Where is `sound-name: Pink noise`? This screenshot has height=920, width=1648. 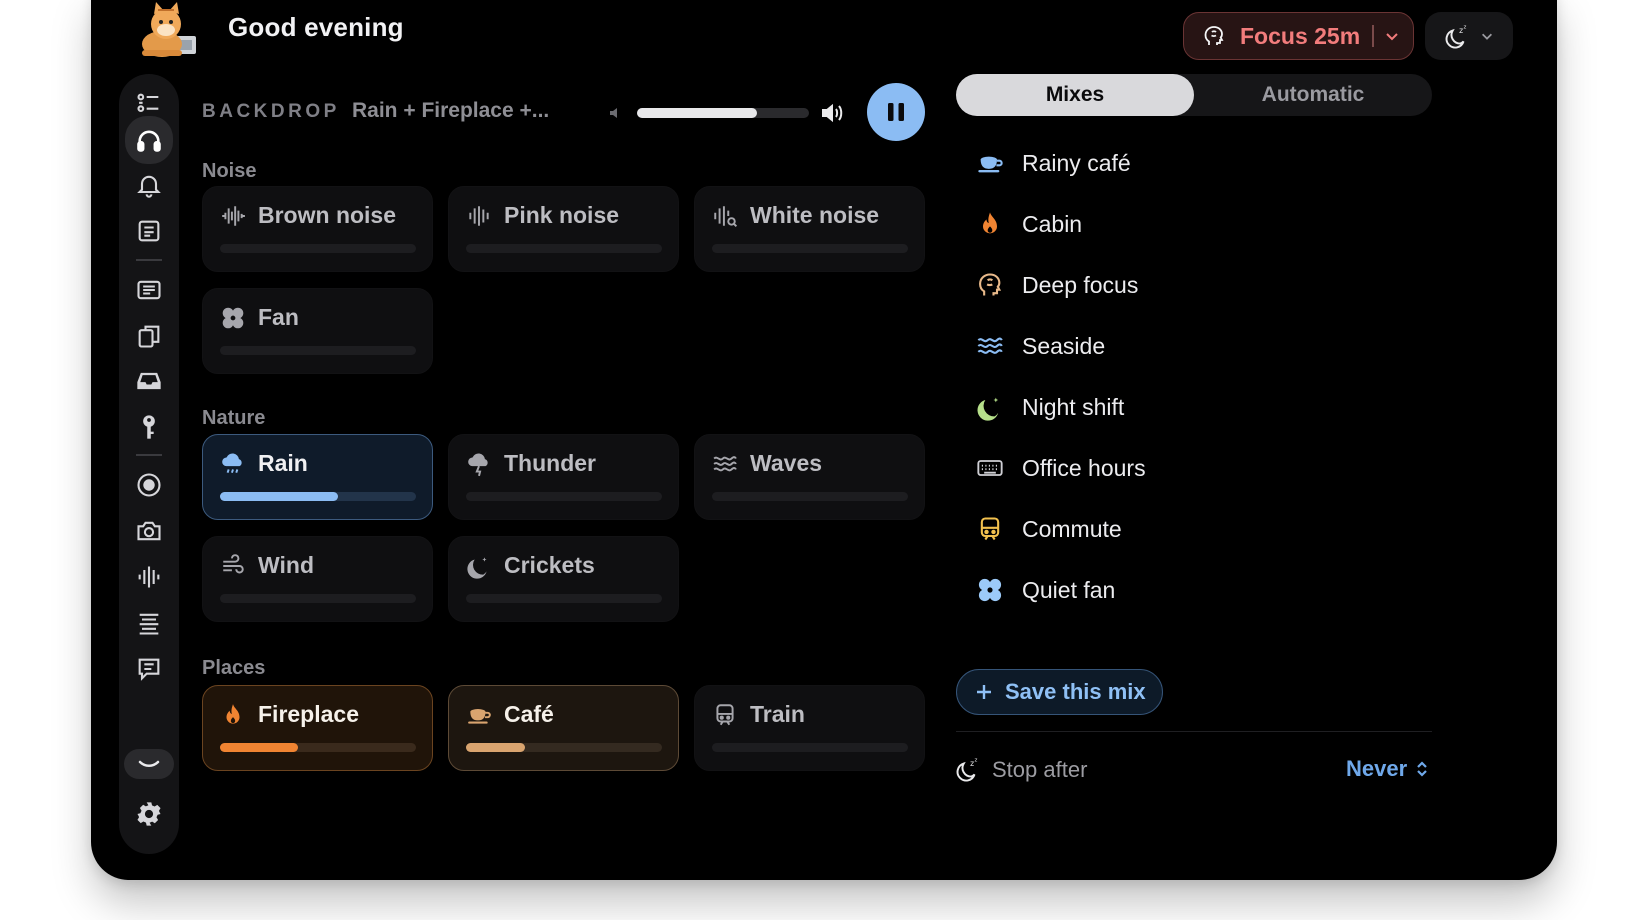 sound-name: Pink noise is located at coordinates (562, 215).